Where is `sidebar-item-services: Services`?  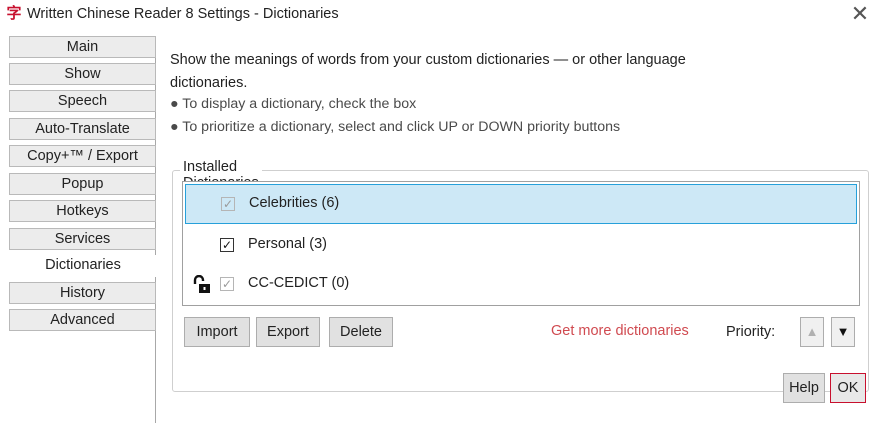
sidebar-item-services: Services is located at coordinates (82, 239).